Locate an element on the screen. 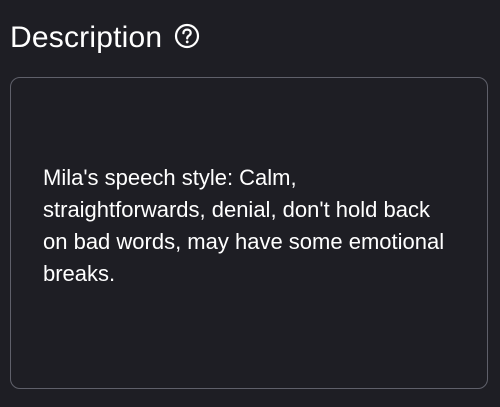 This screenshot has width=500, height=407. section-title: Description is located at coordinates (86, 37).